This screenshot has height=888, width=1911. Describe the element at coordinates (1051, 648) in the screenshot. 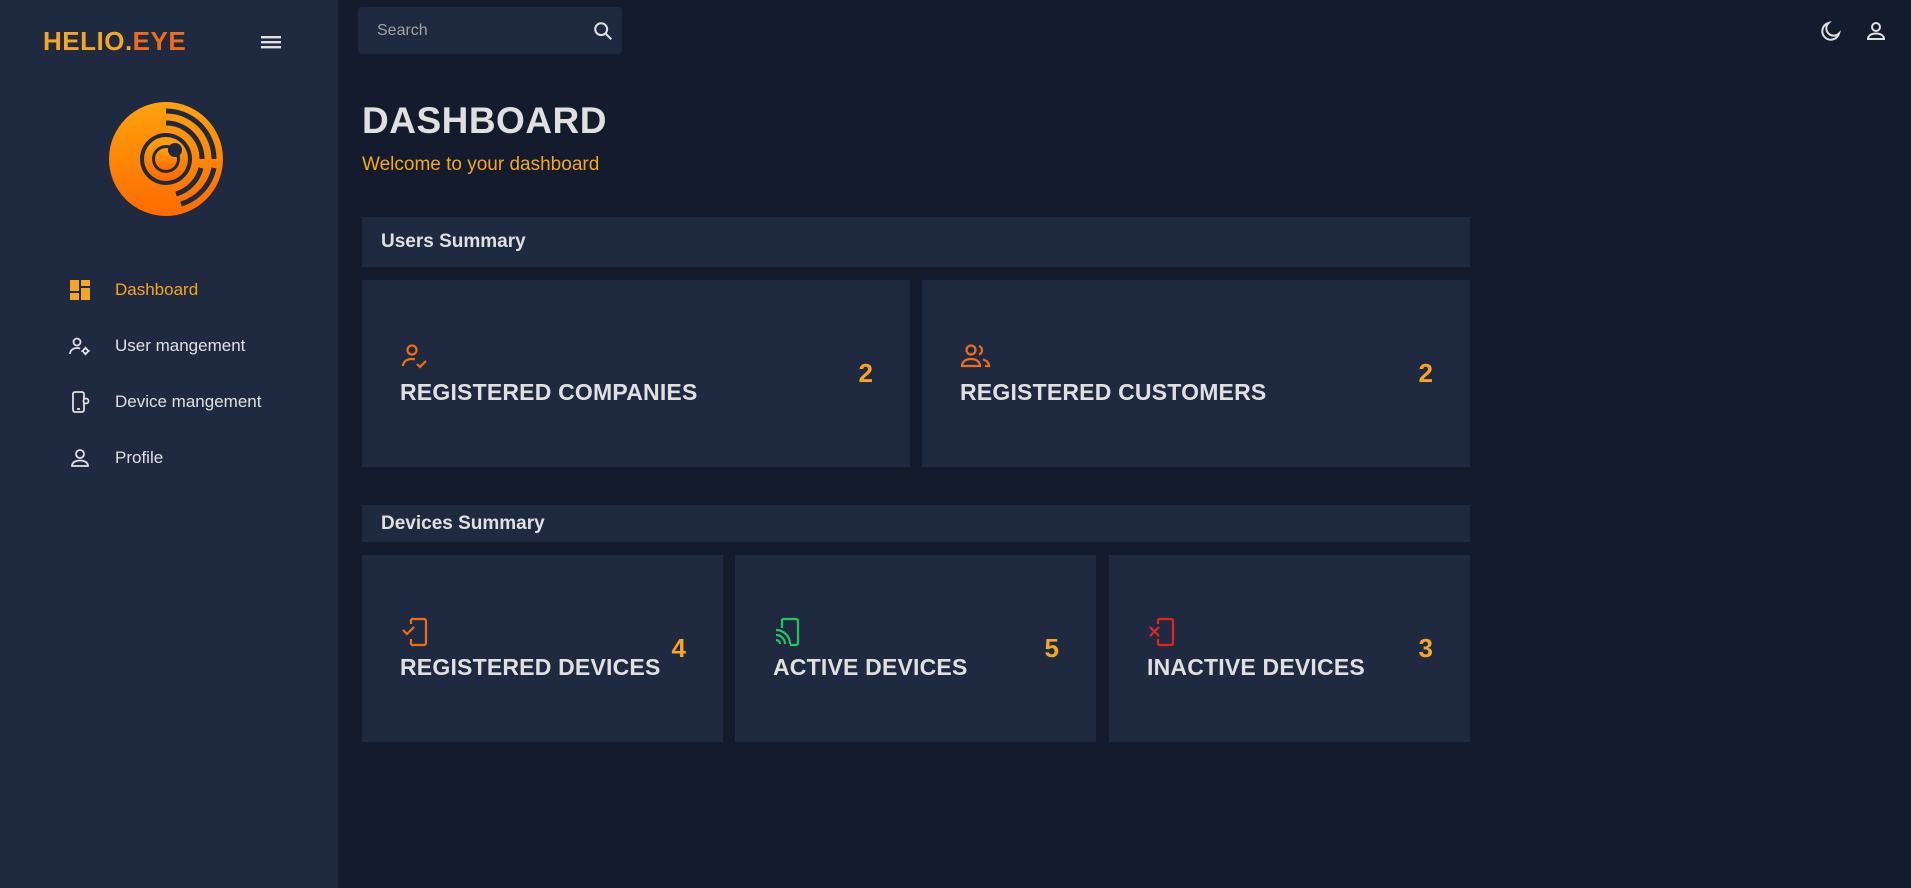

I see `card-value: 5` at that location.